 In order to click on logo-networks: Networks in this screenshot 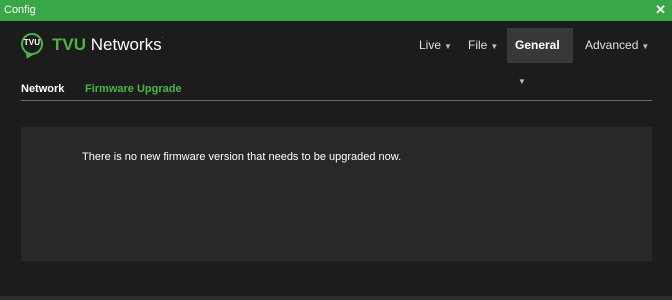, I will do `click(126, 44)`.